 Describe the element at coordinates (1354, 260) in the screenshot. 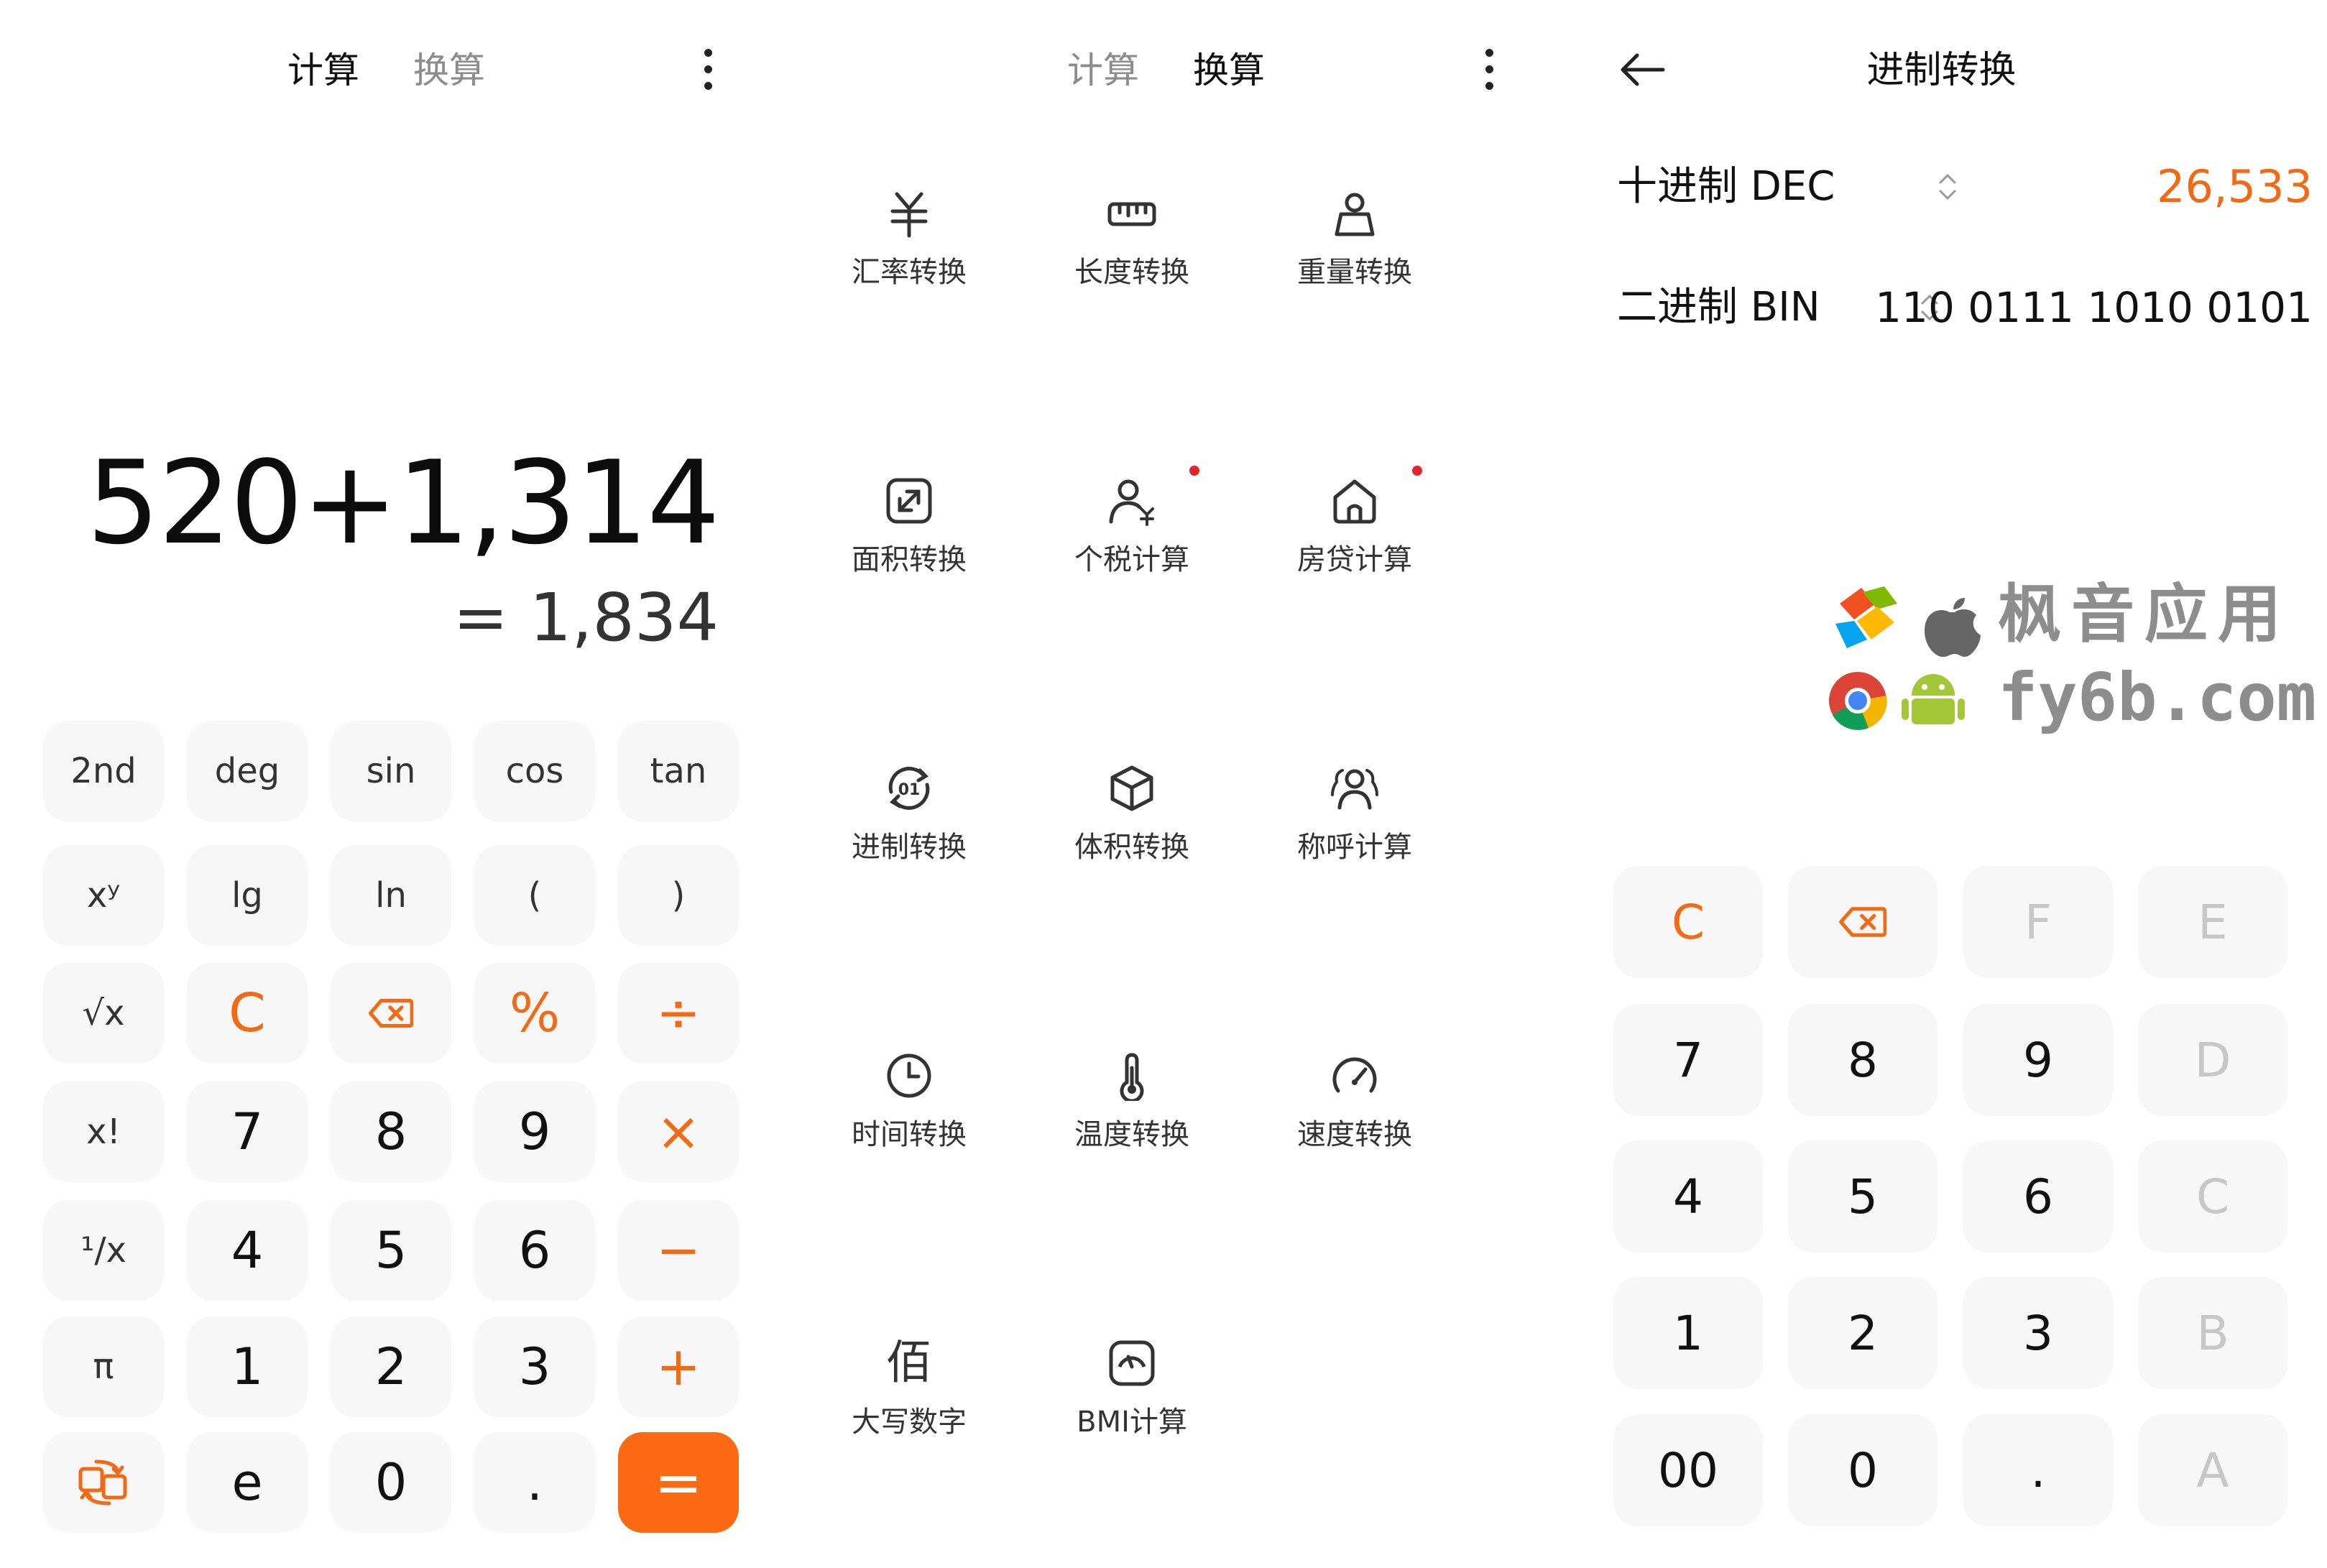

I see `tool-weight: 重量转换` at that location.